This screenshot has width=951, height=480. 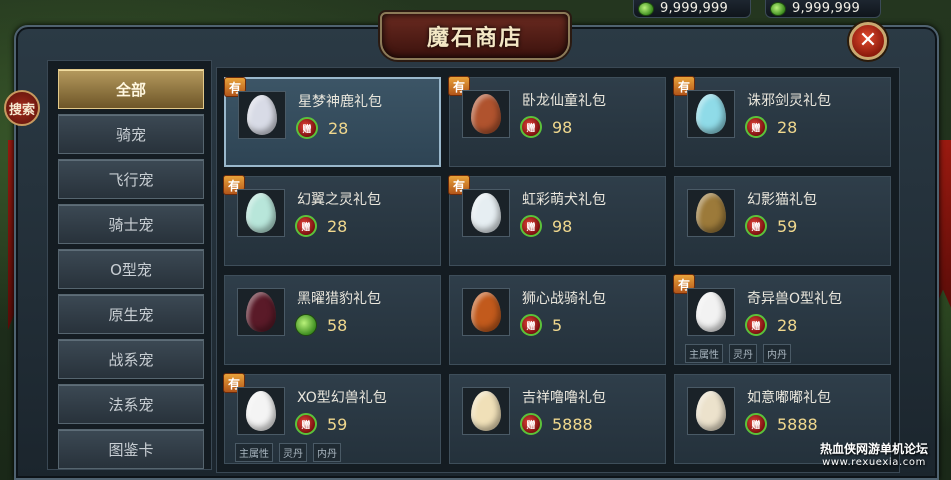 What do you see at coordinates (782, 200) in the screenshot?
I see `item-name: 幻影猫礼包` at bounding box center [782, 200].